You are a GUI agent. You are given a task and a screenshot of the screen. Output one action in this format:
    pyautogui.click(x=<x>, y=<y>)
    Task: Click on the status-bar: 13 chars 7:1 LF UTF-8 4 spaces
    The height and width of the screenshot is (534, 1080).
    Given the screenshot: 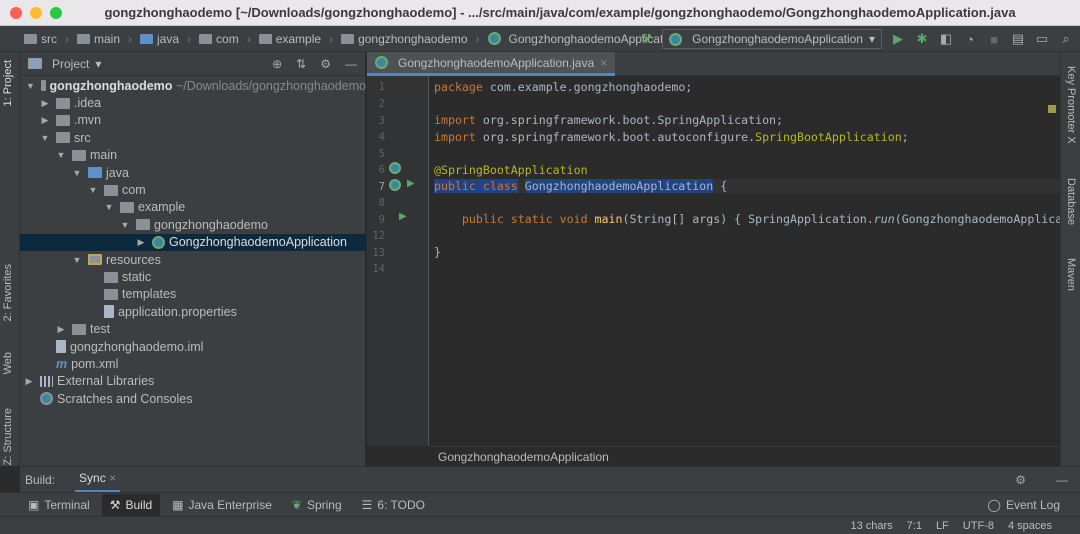 What is the action you would take?
    pyautogui.click(x=540, y=525)
    